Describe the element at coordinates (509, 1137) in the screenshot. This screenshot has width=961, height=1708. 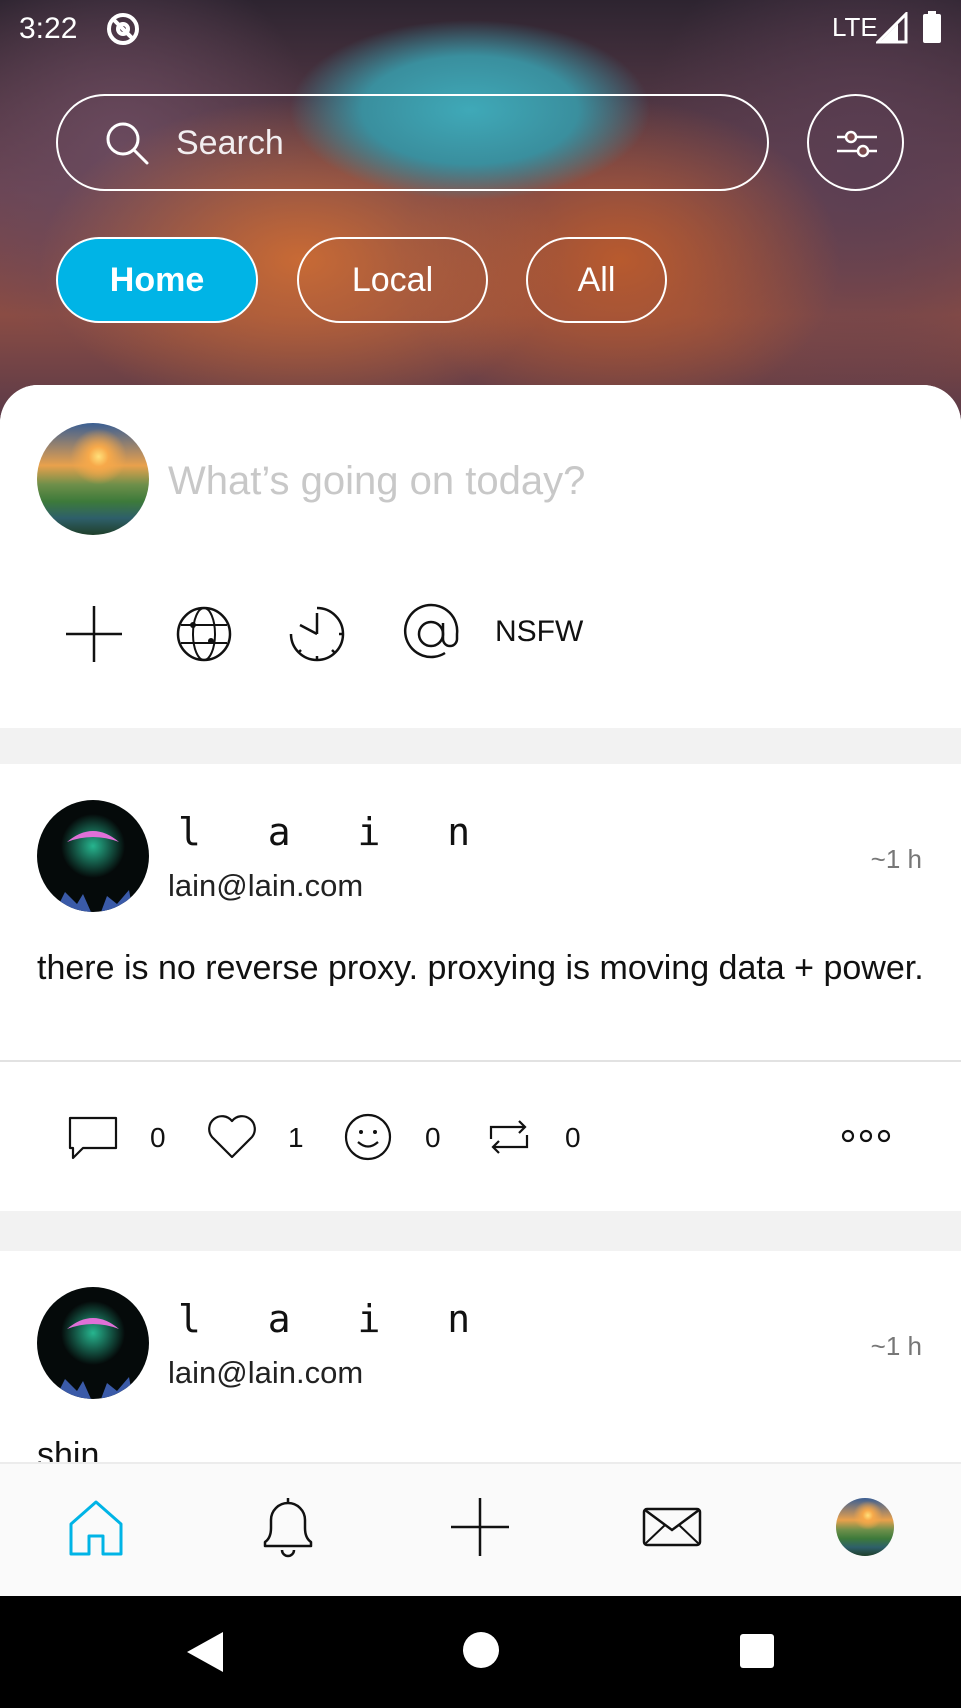
I see `boost-icon` at that location.